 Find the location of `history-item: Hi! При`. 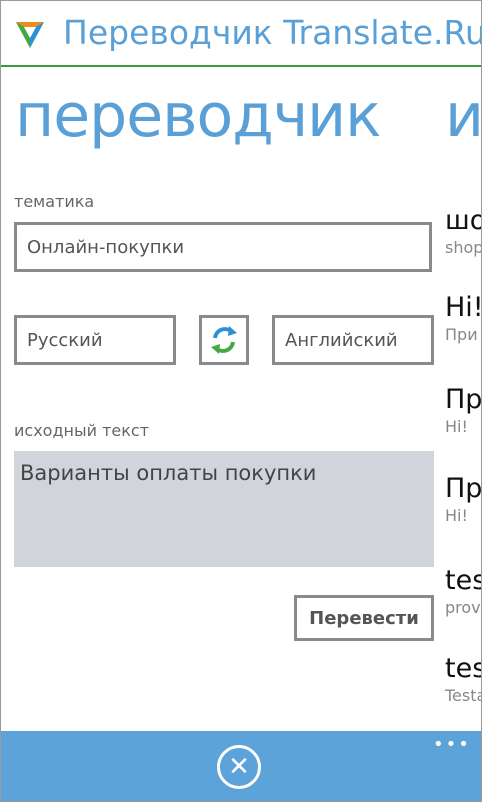

history-item: Hi! При is located at coordinates (463, 319).